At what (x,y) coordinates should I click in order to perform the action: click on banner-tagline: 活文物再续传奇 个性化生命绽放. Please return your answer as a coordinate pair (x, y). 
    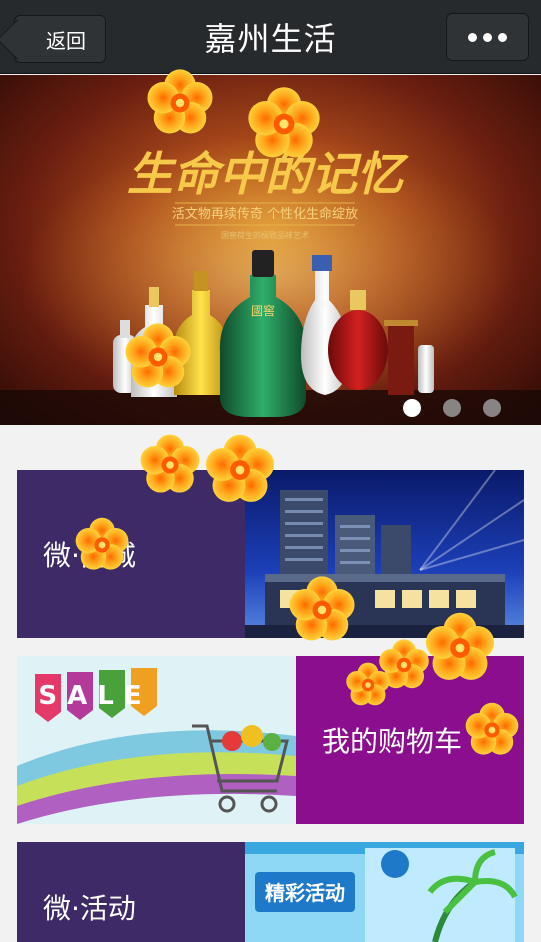
    Looking at the image, I should click on (265, 214).